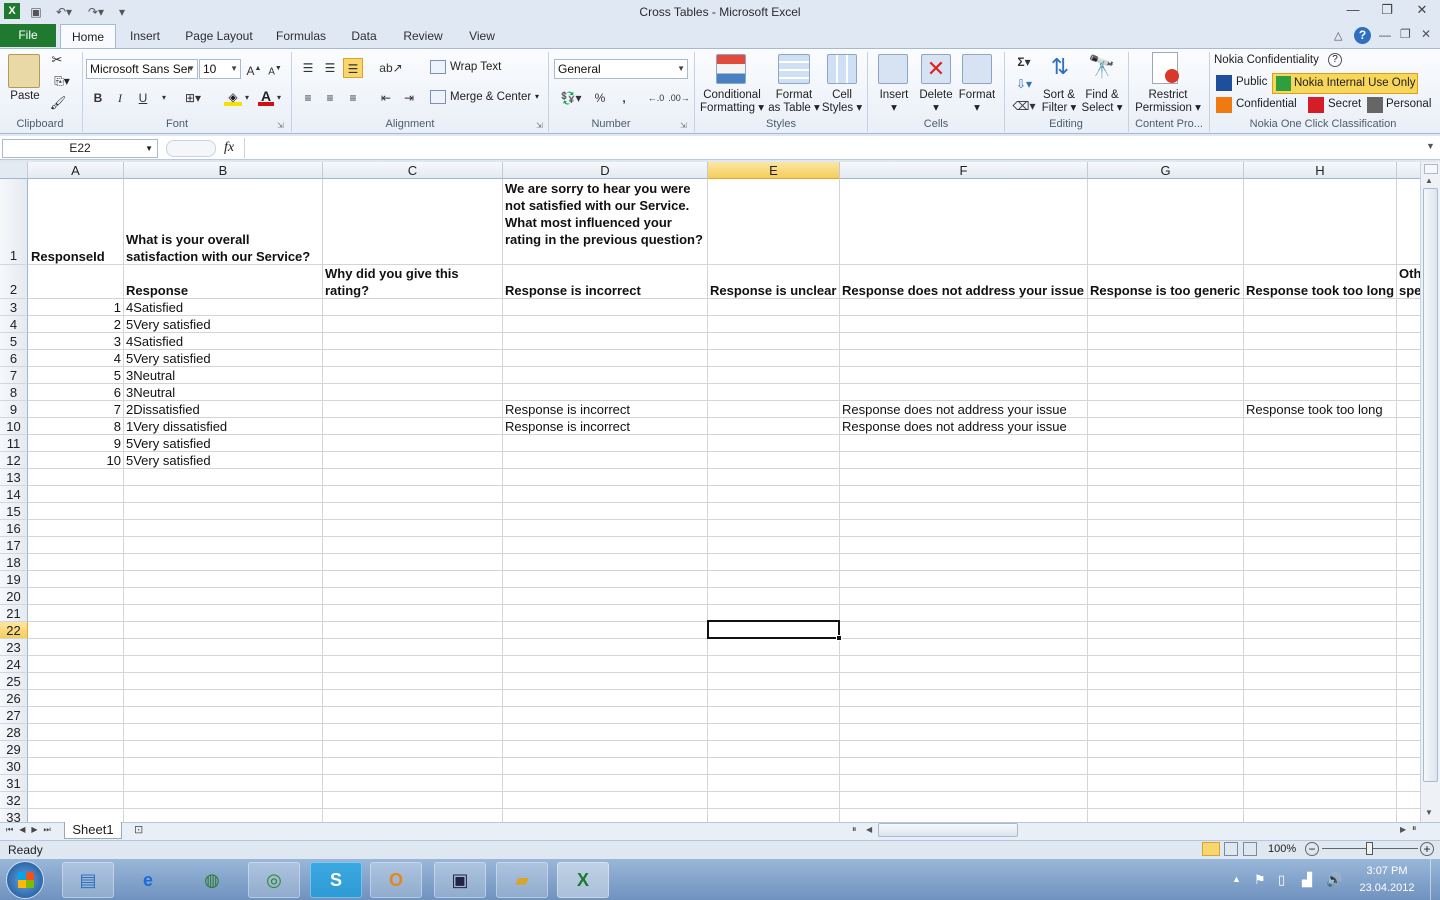 This screenshot has height=900, width=1440. What do you see at coordinates (28, 35) in the screenshot?
I see `tab-file: File` at bounding box center [28, 35].